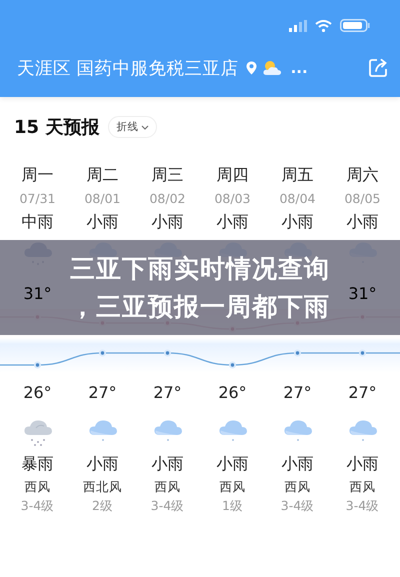  I want to click on date-label: 08/02, so click(167, 198).